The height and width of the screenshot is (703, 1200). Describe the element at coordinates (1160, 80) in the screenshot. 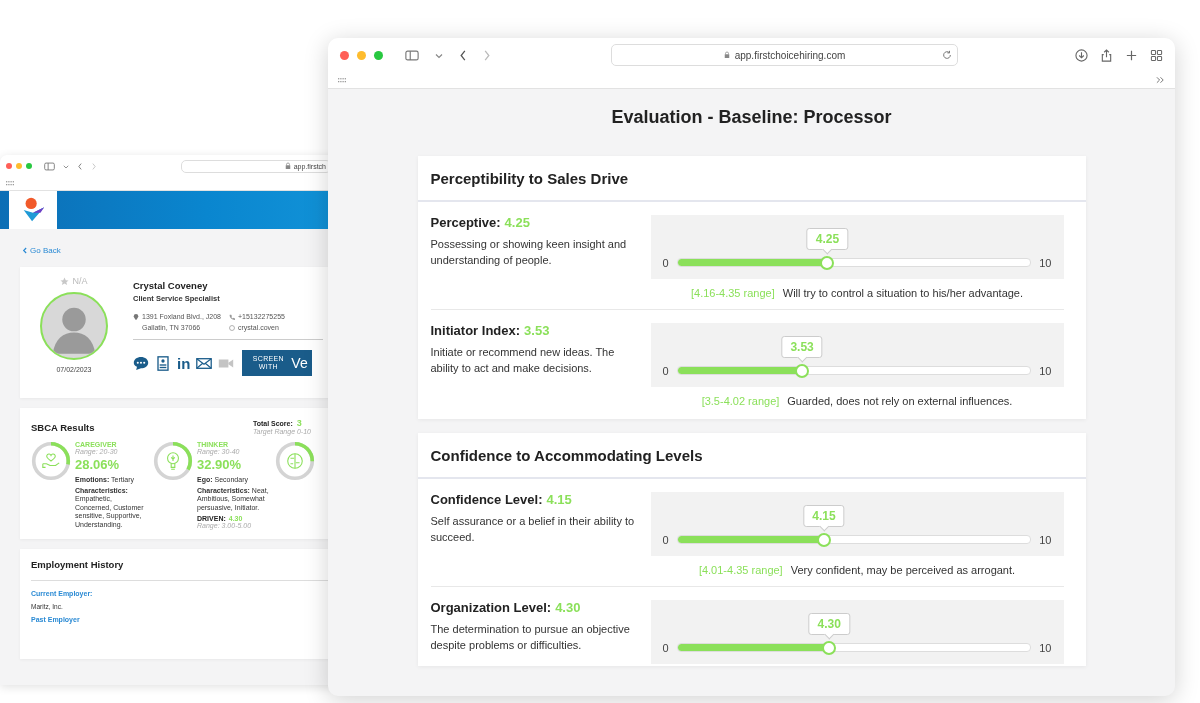

I see `double-chevron-icon` at that location.